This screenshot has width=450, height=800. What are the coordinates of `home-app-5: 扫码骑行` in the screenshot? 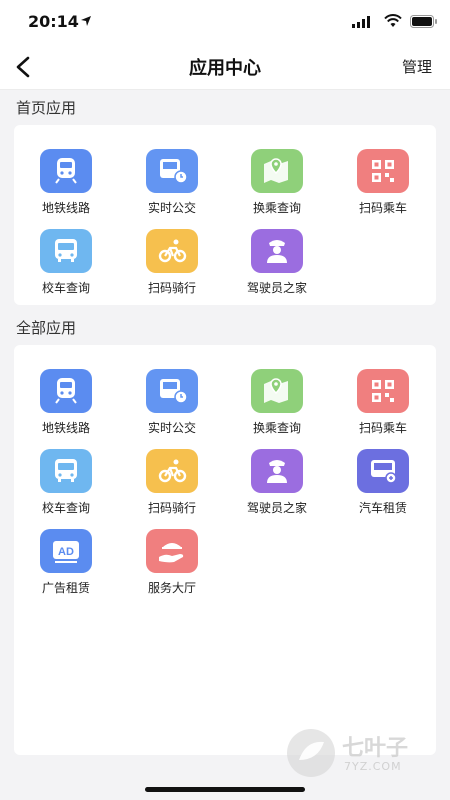 It's located at (172, 265).